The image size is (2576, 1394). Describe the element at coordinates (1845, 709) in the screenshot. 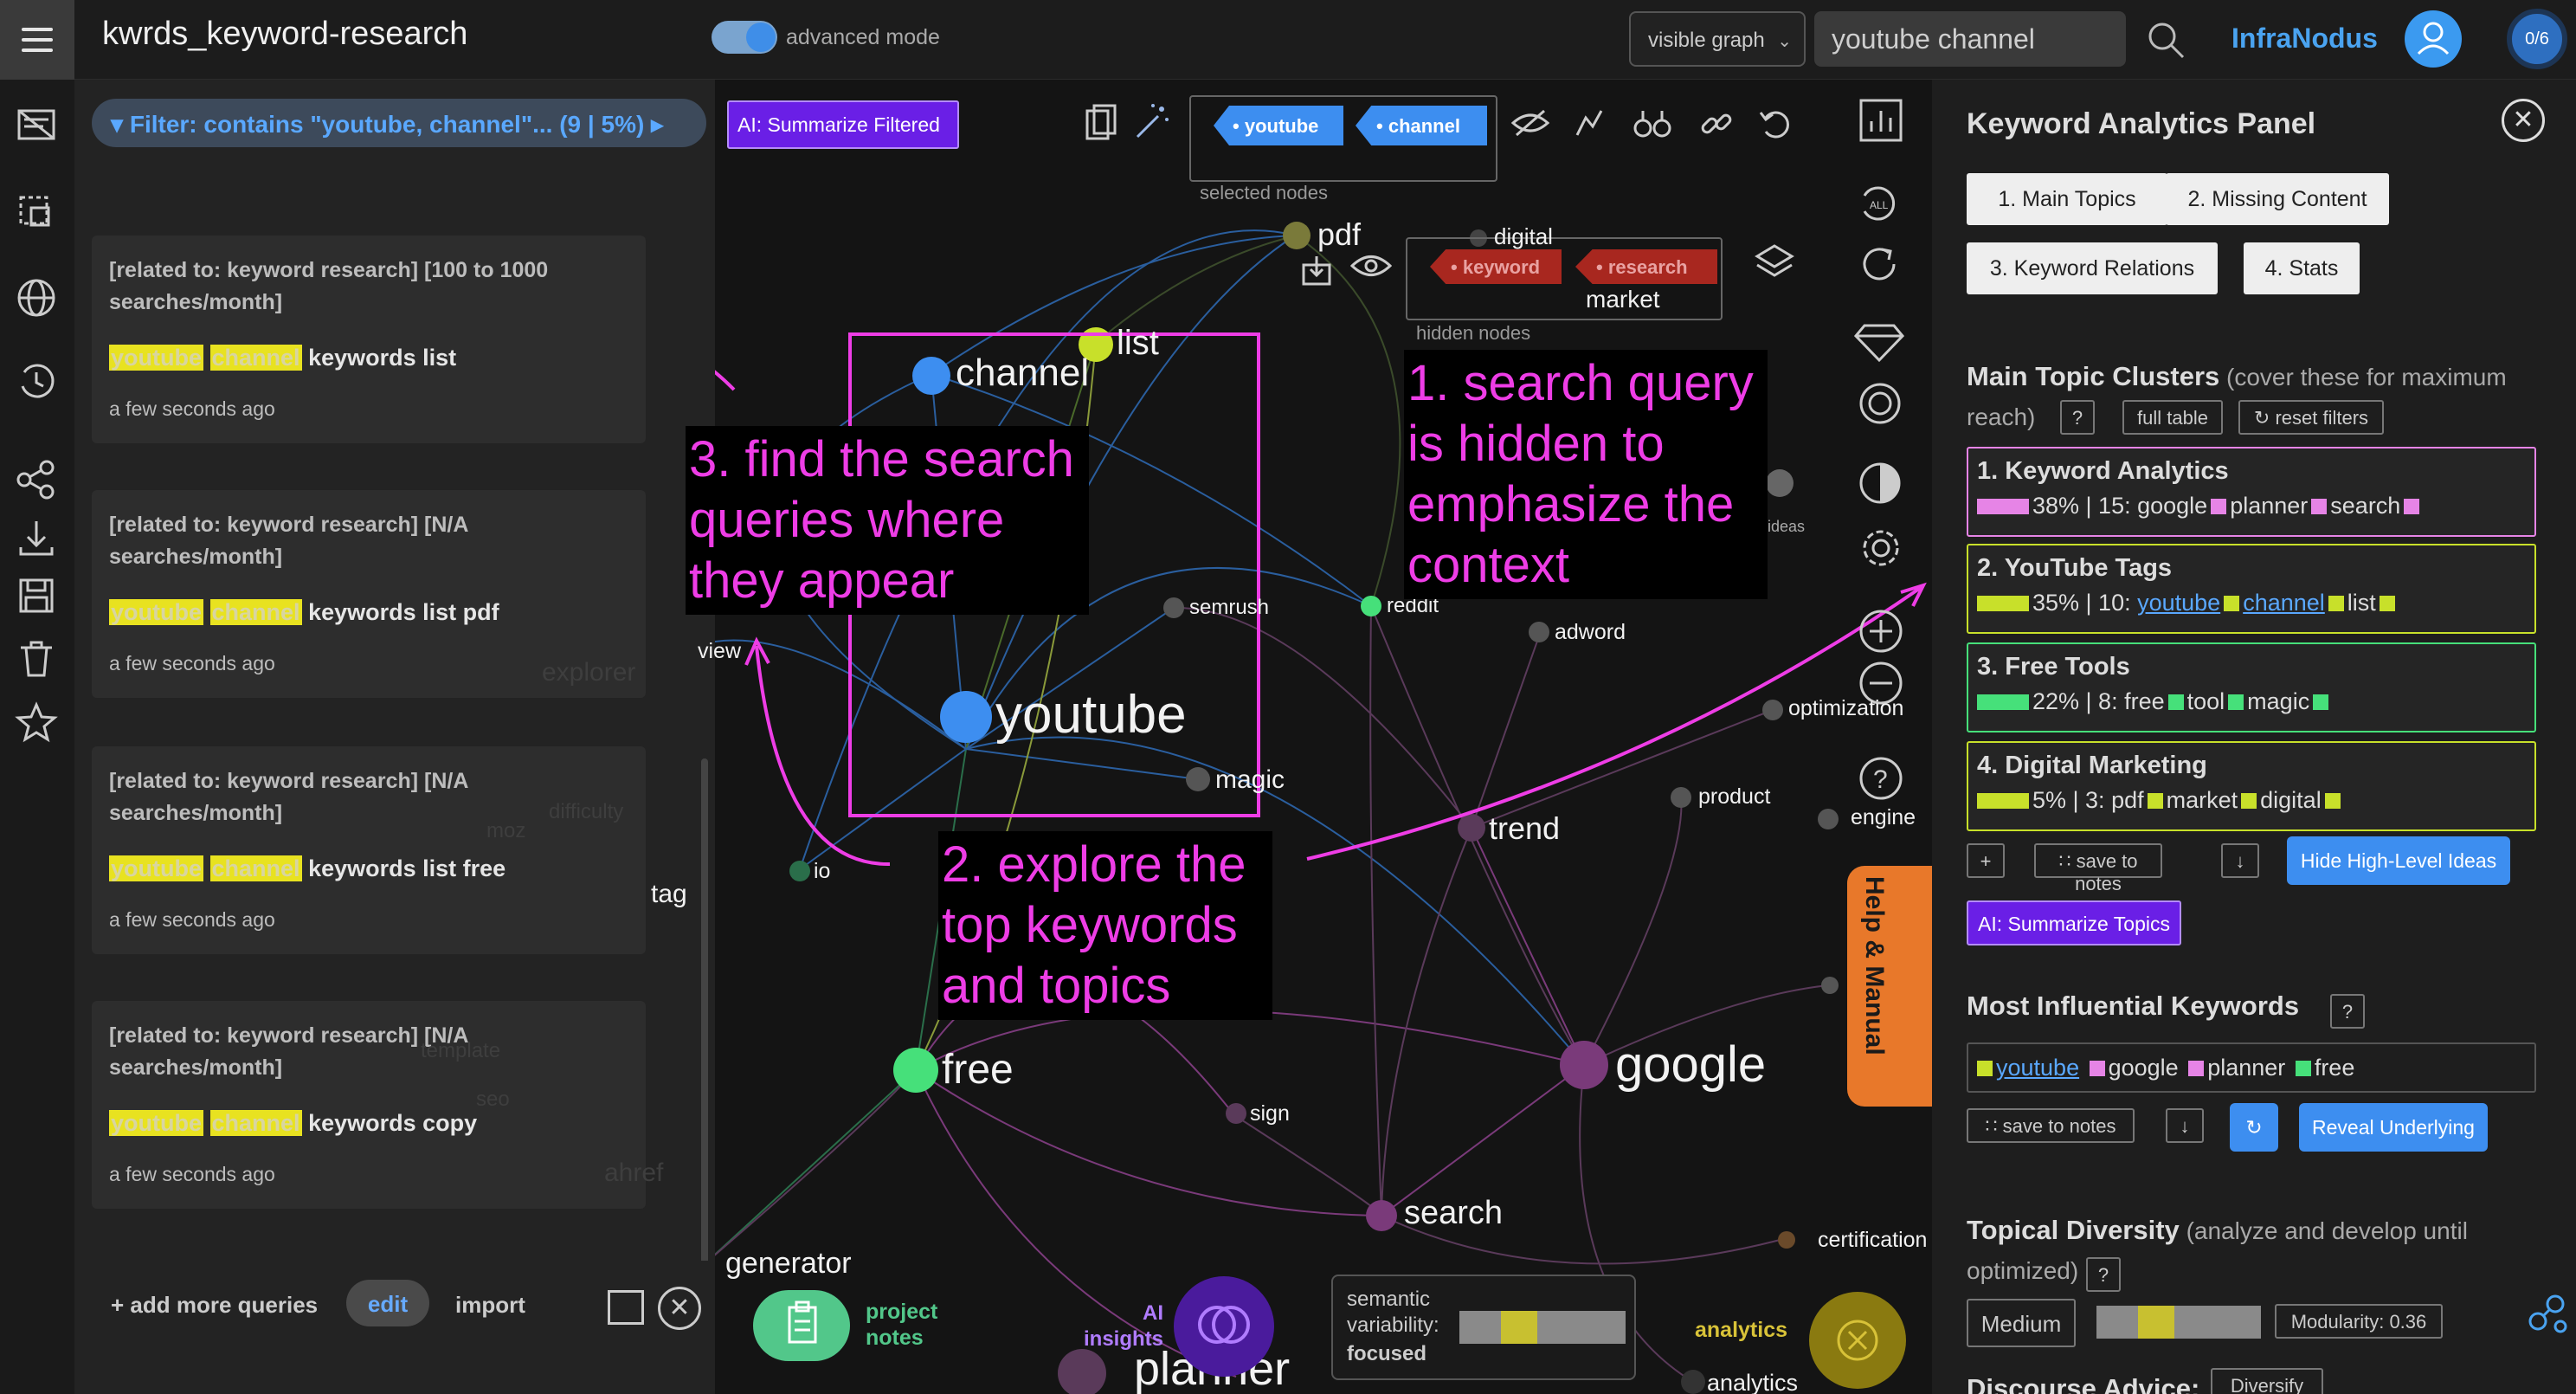

I see `node-optimization: optimization` at that location.